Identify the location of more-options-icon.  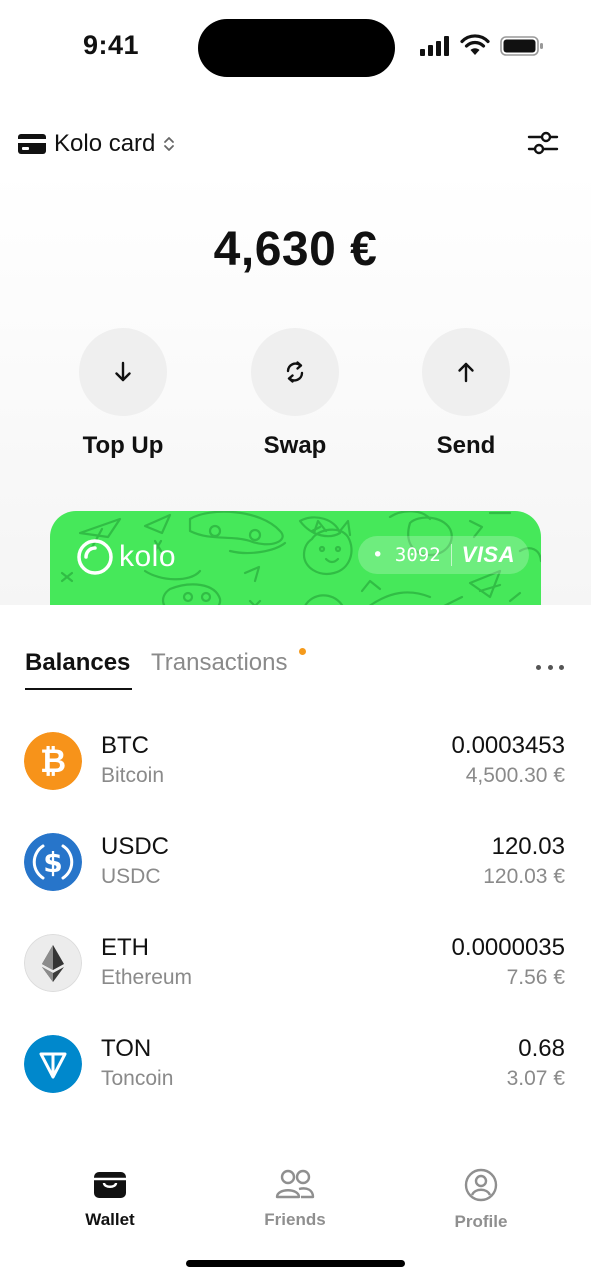
(550, 667).